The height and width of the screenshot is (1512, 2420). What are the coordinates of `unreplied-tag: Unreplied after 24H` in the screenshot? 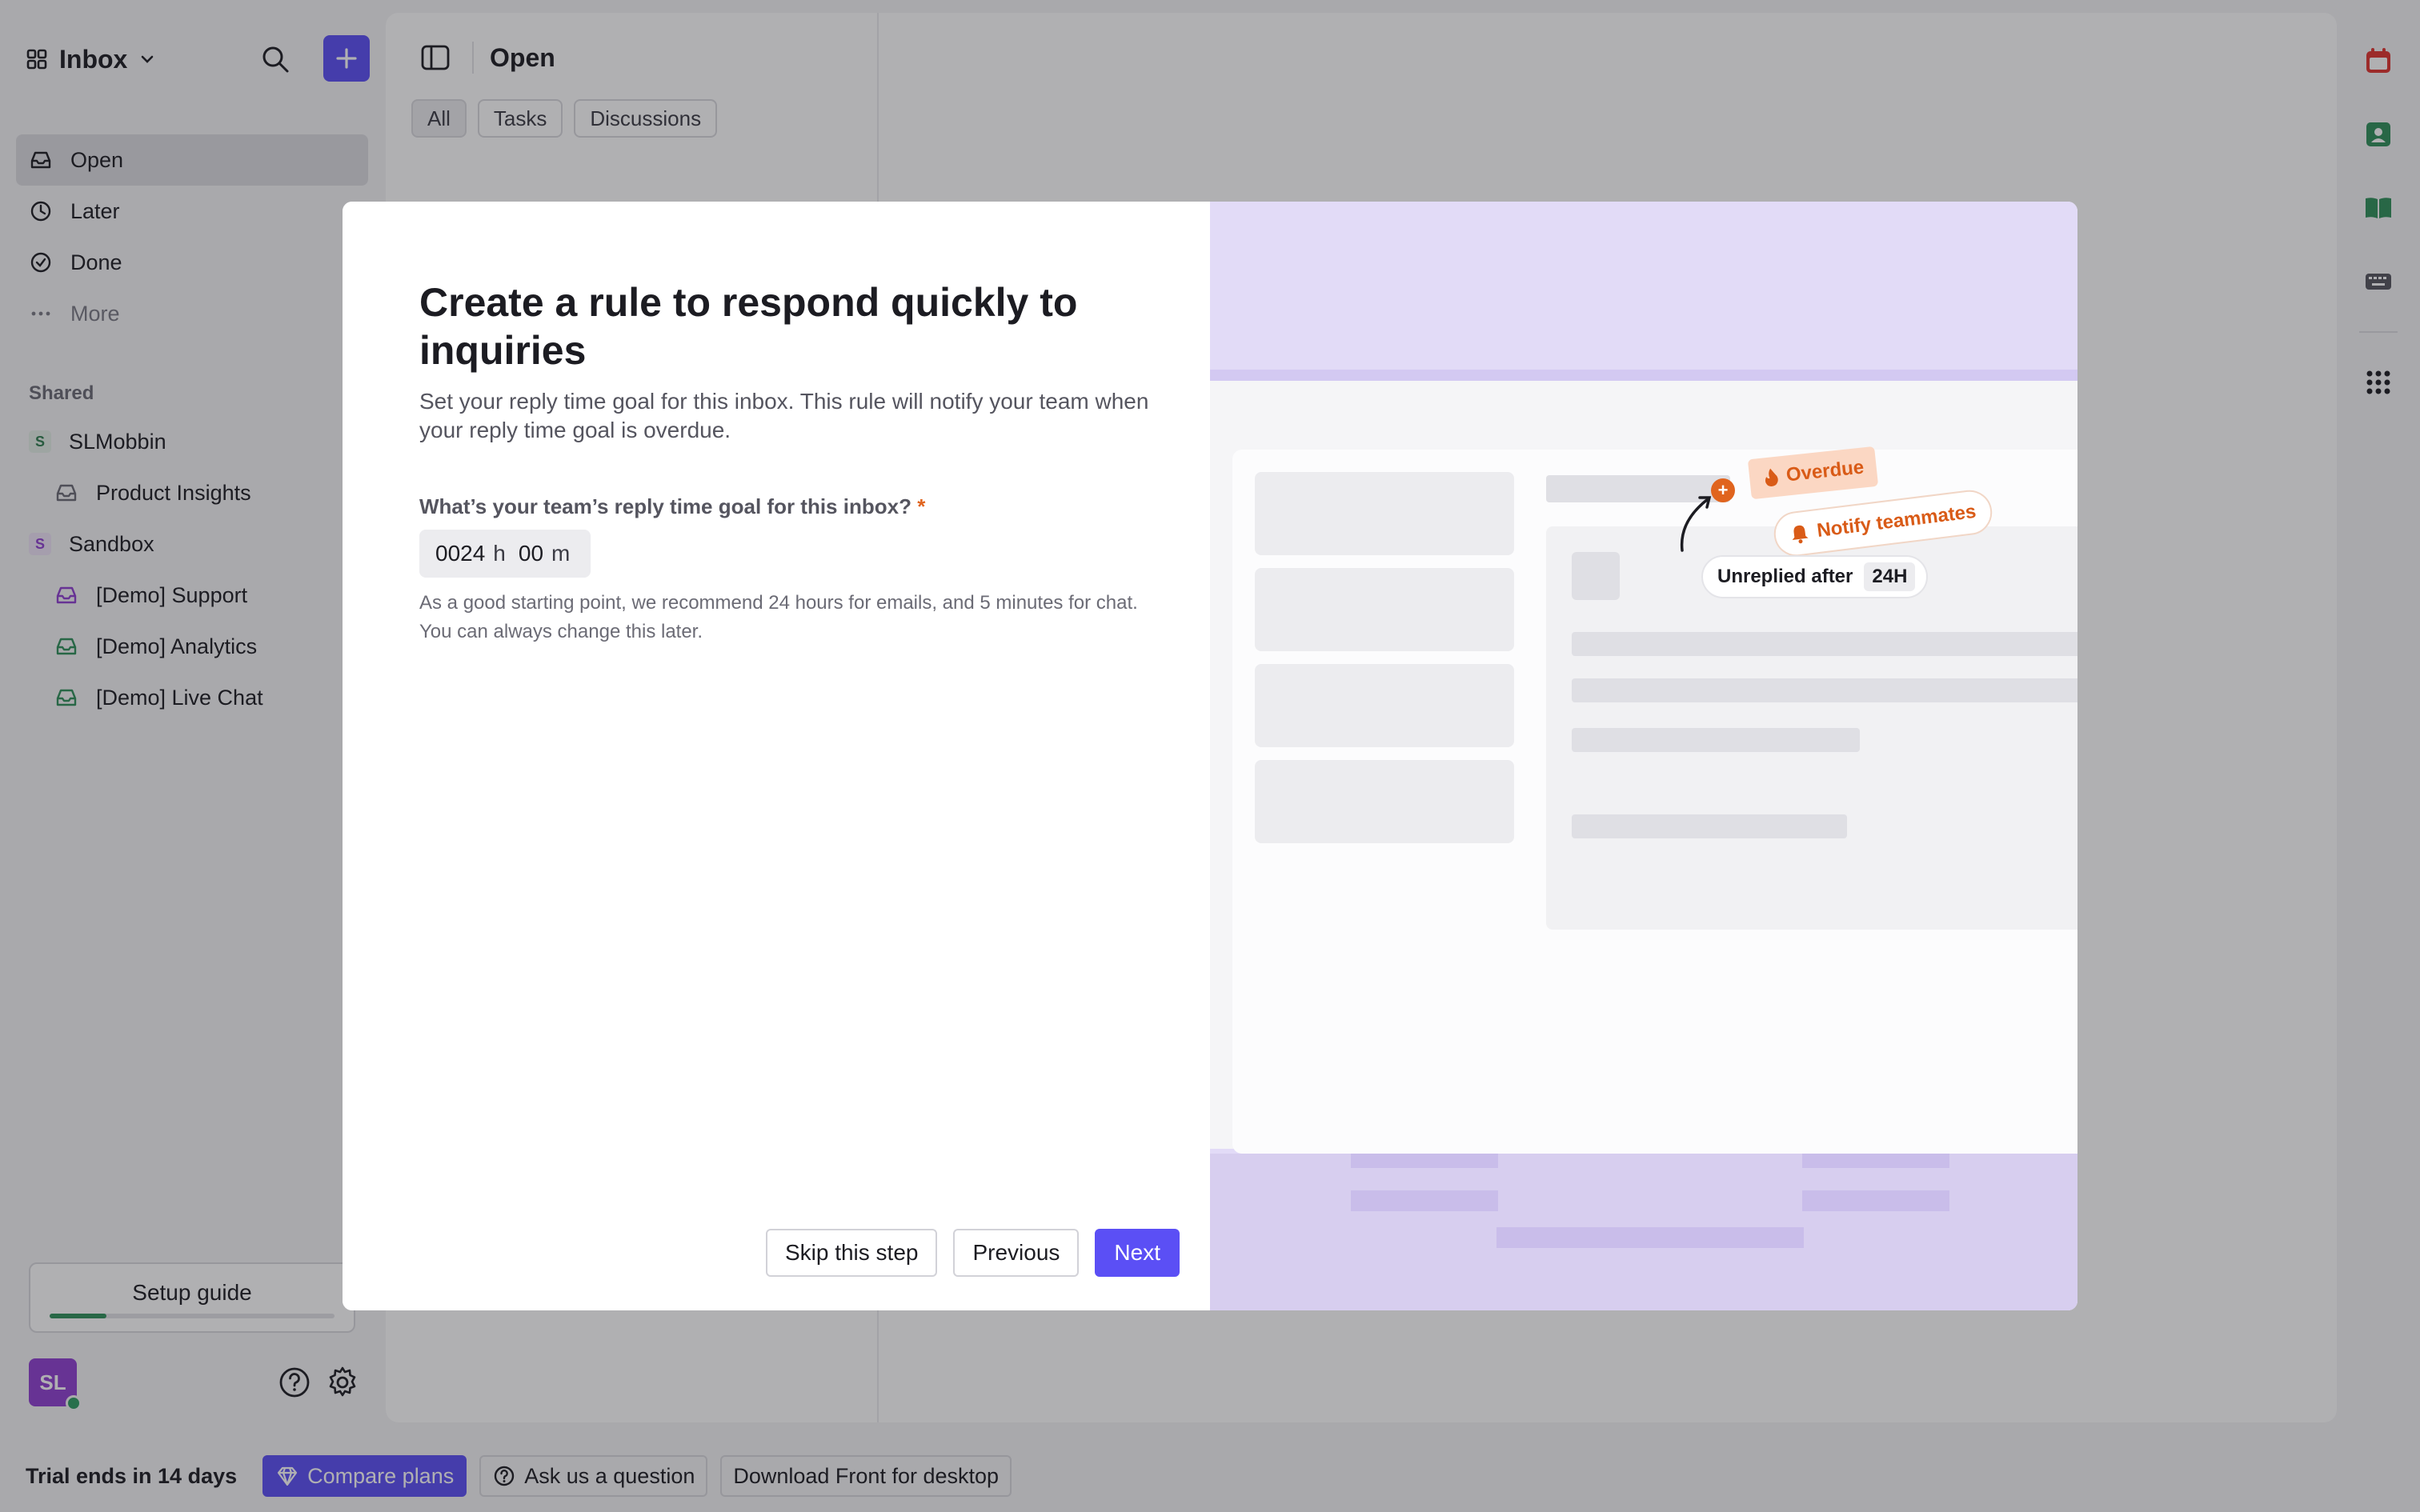 It's located at (1815, 576).